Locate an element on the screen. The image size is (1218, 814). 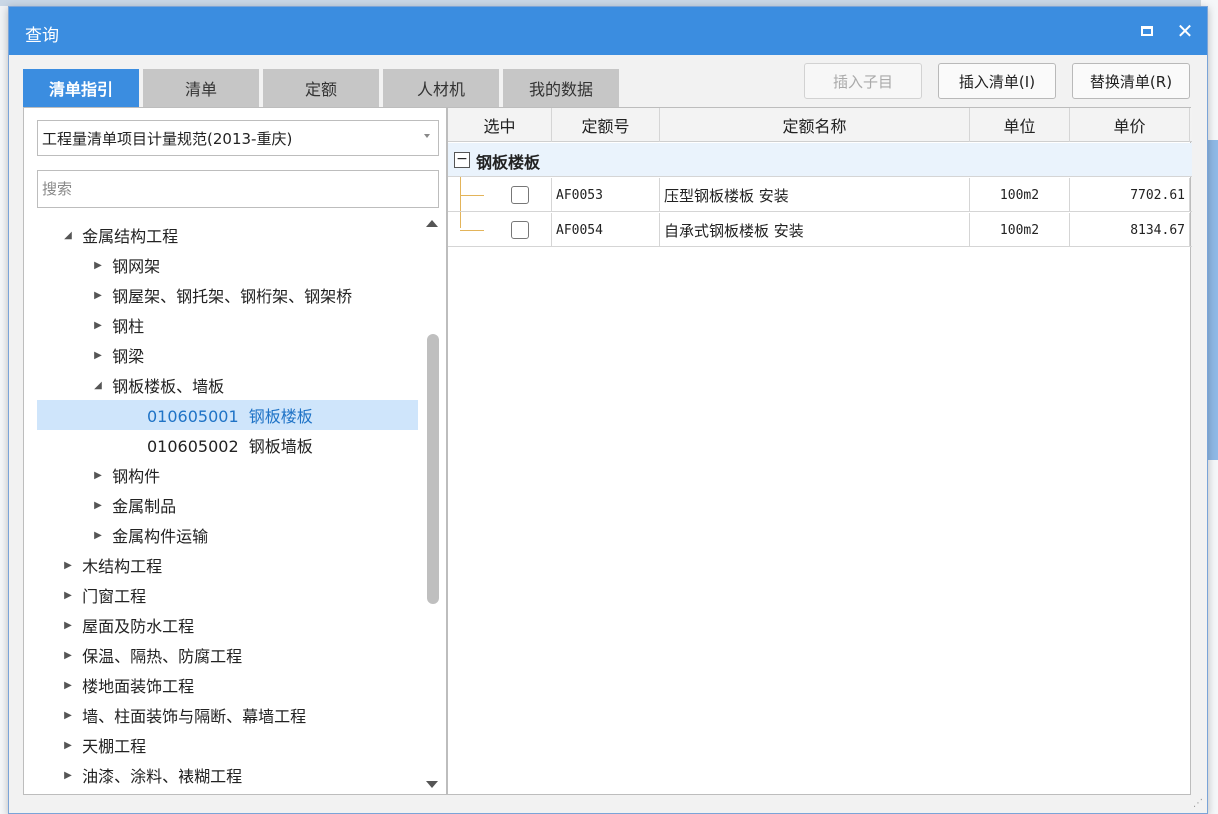
close-icon: ✕ is located at coordinates (1185, 31).